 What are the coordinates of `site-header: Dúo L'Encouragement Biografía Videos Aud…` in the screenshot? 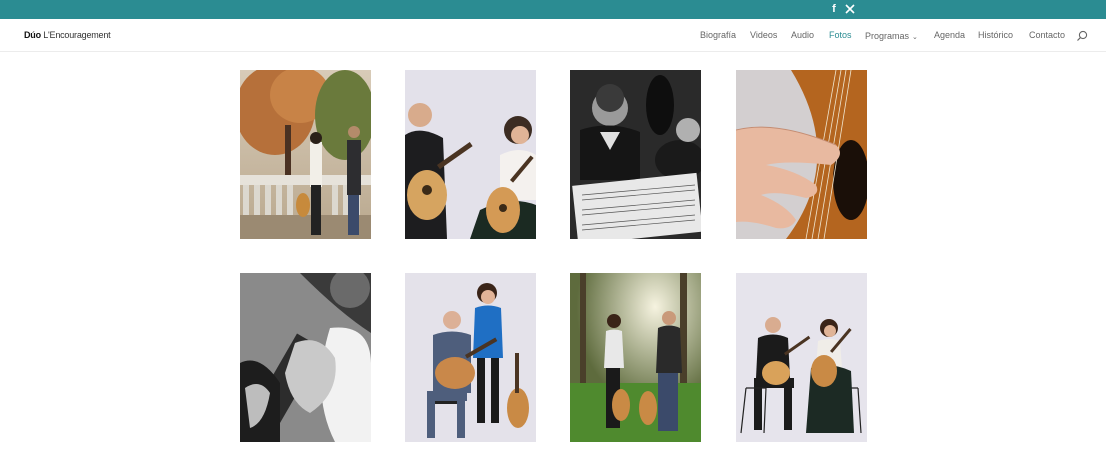 It's located at (553, 35).